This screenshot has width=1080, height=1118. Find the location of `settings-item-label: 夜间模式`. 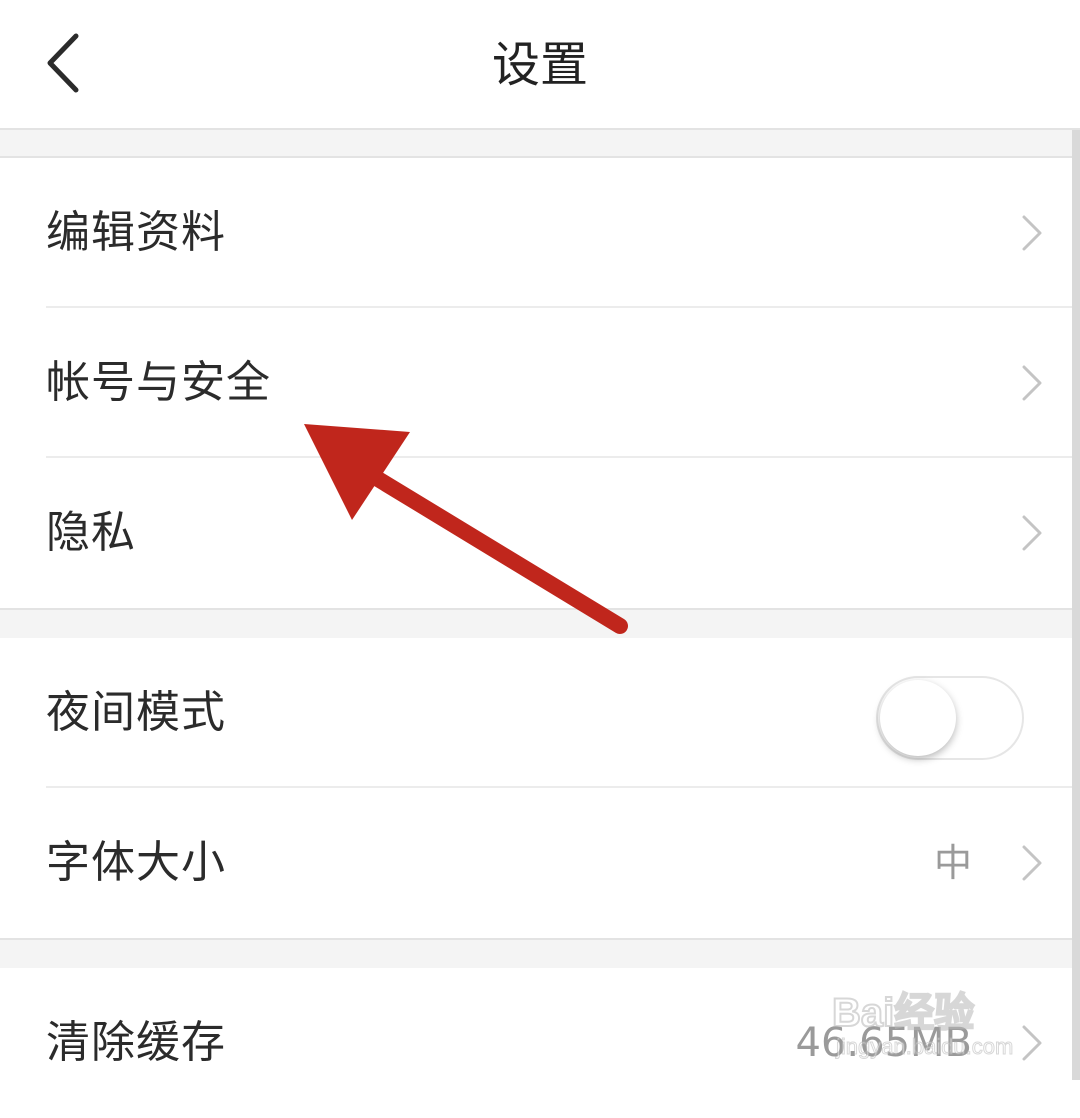

settings-item-label: 夜间模式 is located at coordinates (136, 712).